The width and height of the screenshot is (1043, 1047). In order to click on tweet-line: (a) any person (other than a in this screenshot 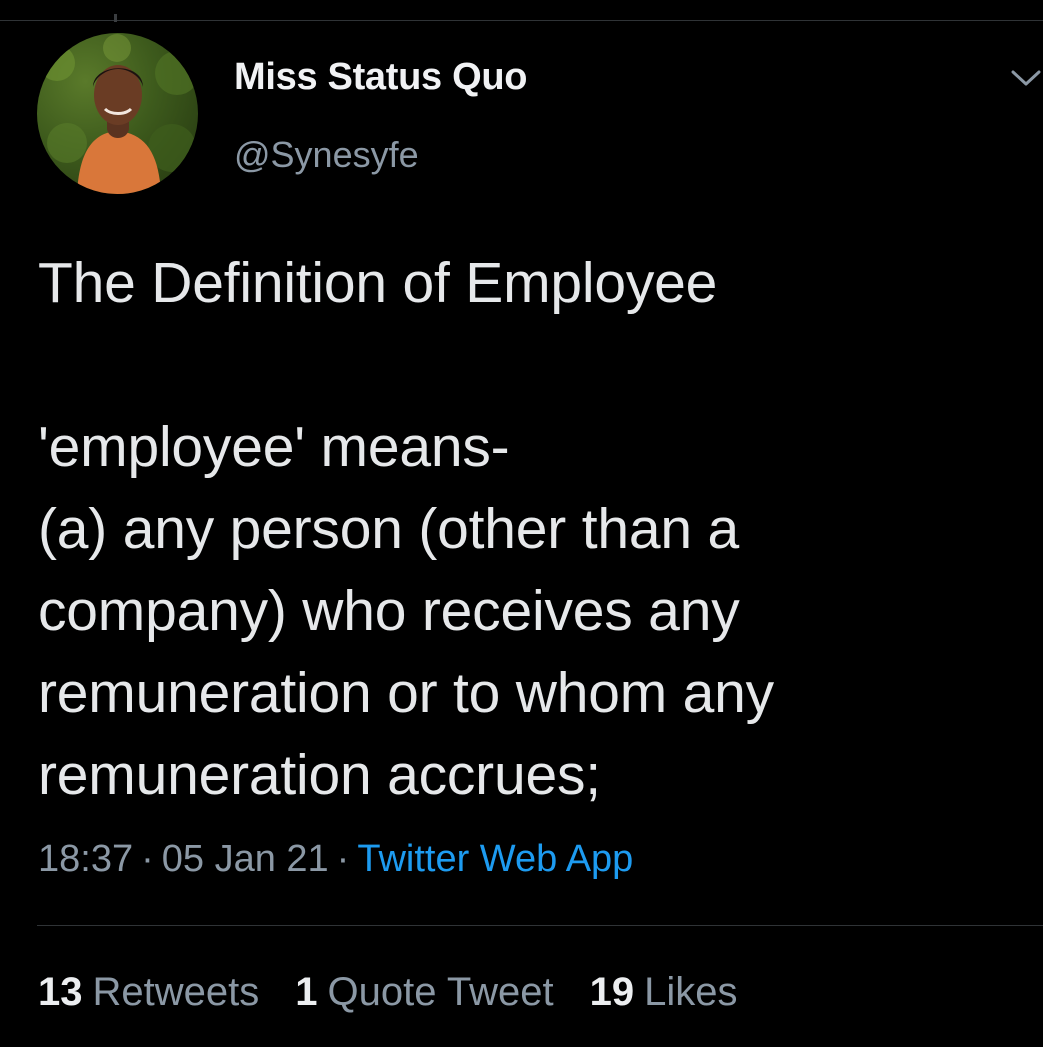, I will do `click(388, 529)`.